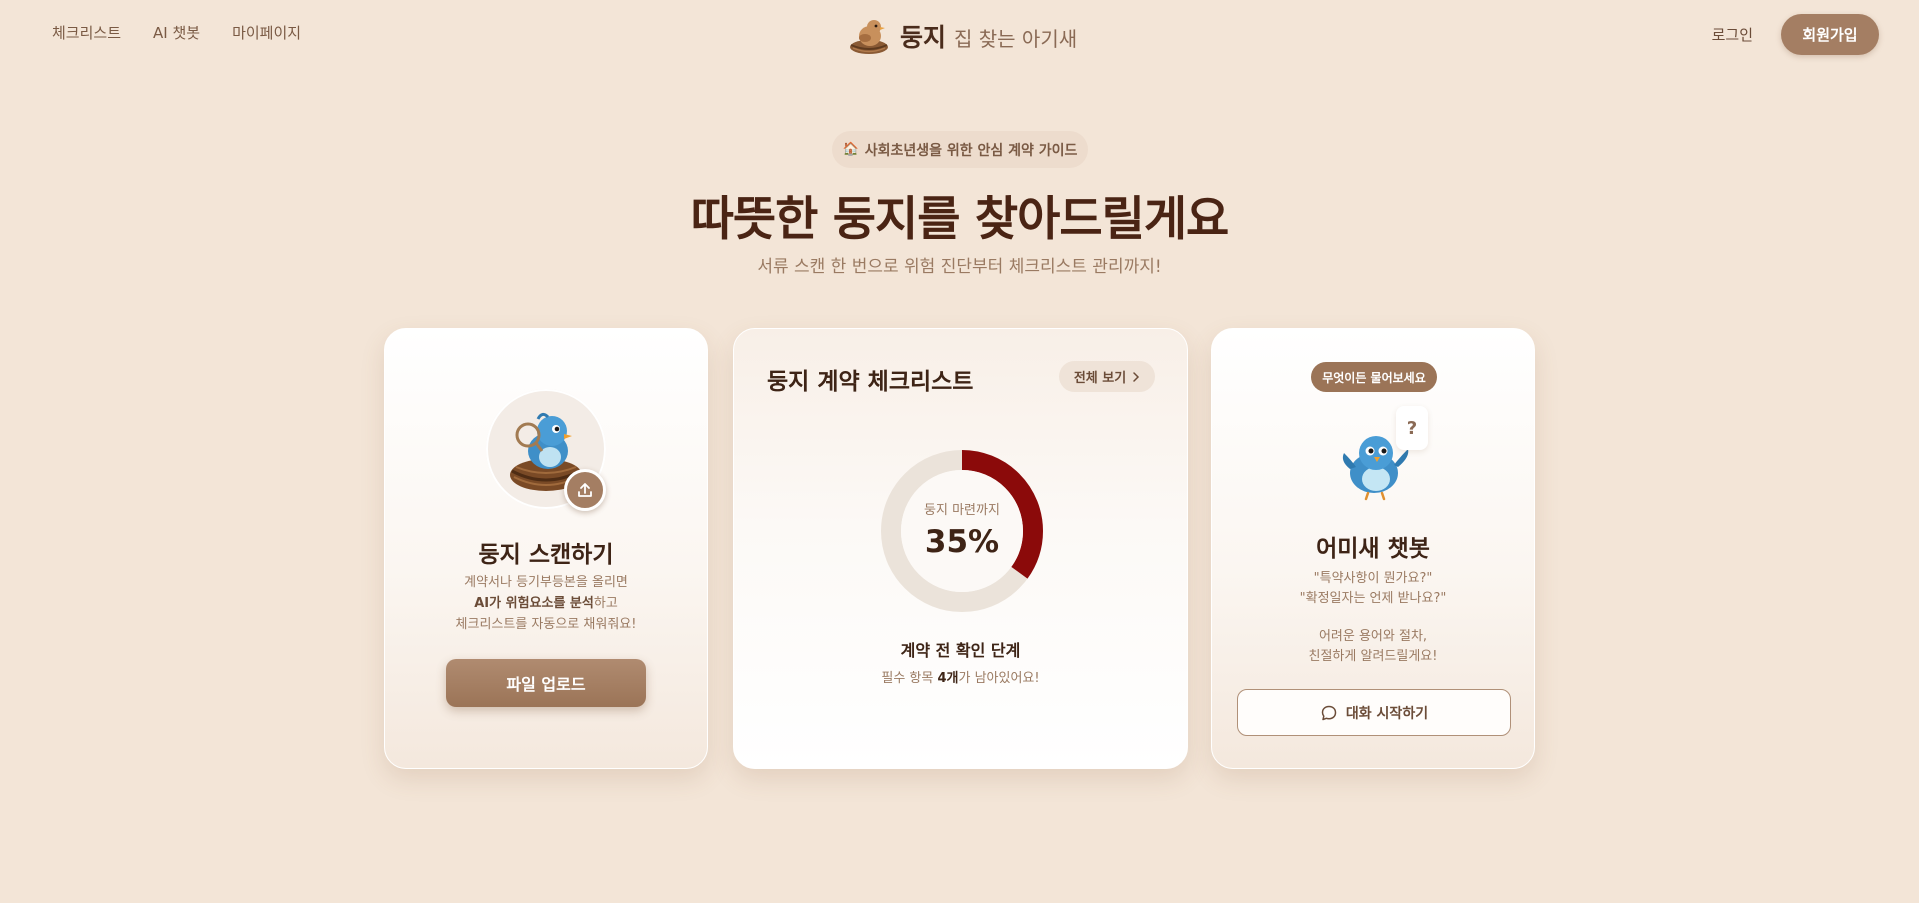  I want to click on chatbot-card-title: 어미새 챗봇, so click(1373, 549).